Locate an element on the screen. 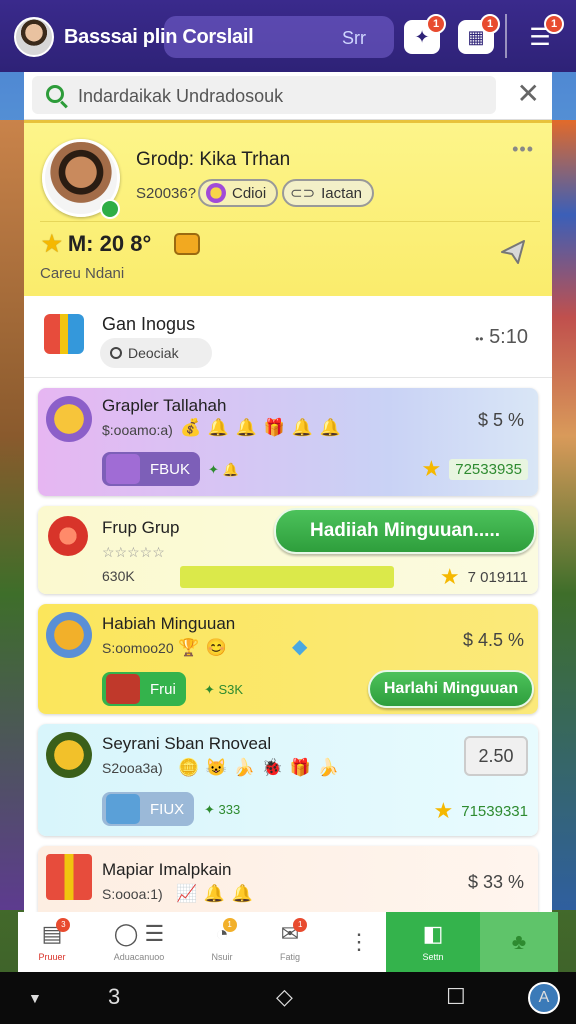 This screenshot has width=576, height=1024. gift-box-icon is located at coordinates (123, 809).